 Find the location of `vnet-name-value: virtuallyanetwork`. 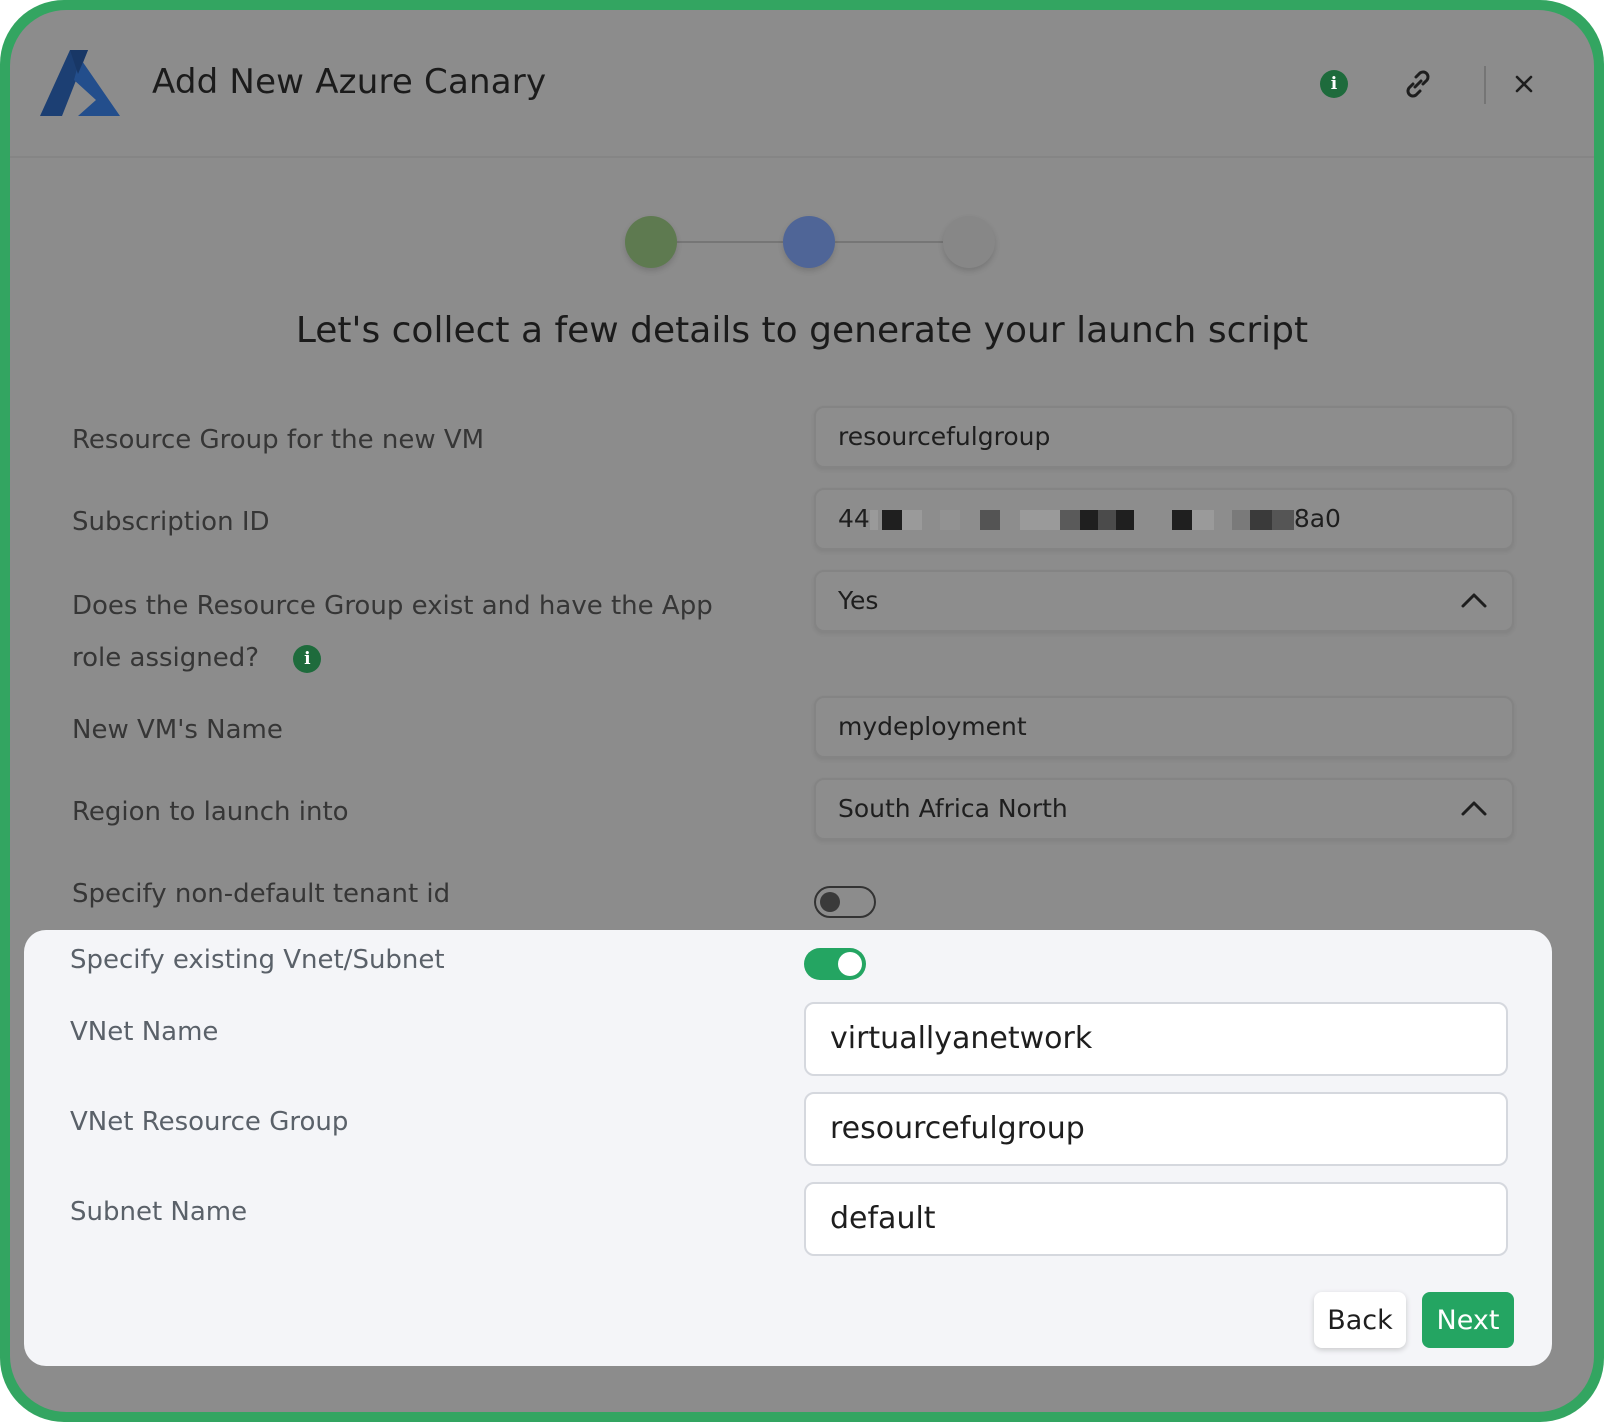

vnet-name-value: virtuallyanetwork is located at coordinates (961, 1038).